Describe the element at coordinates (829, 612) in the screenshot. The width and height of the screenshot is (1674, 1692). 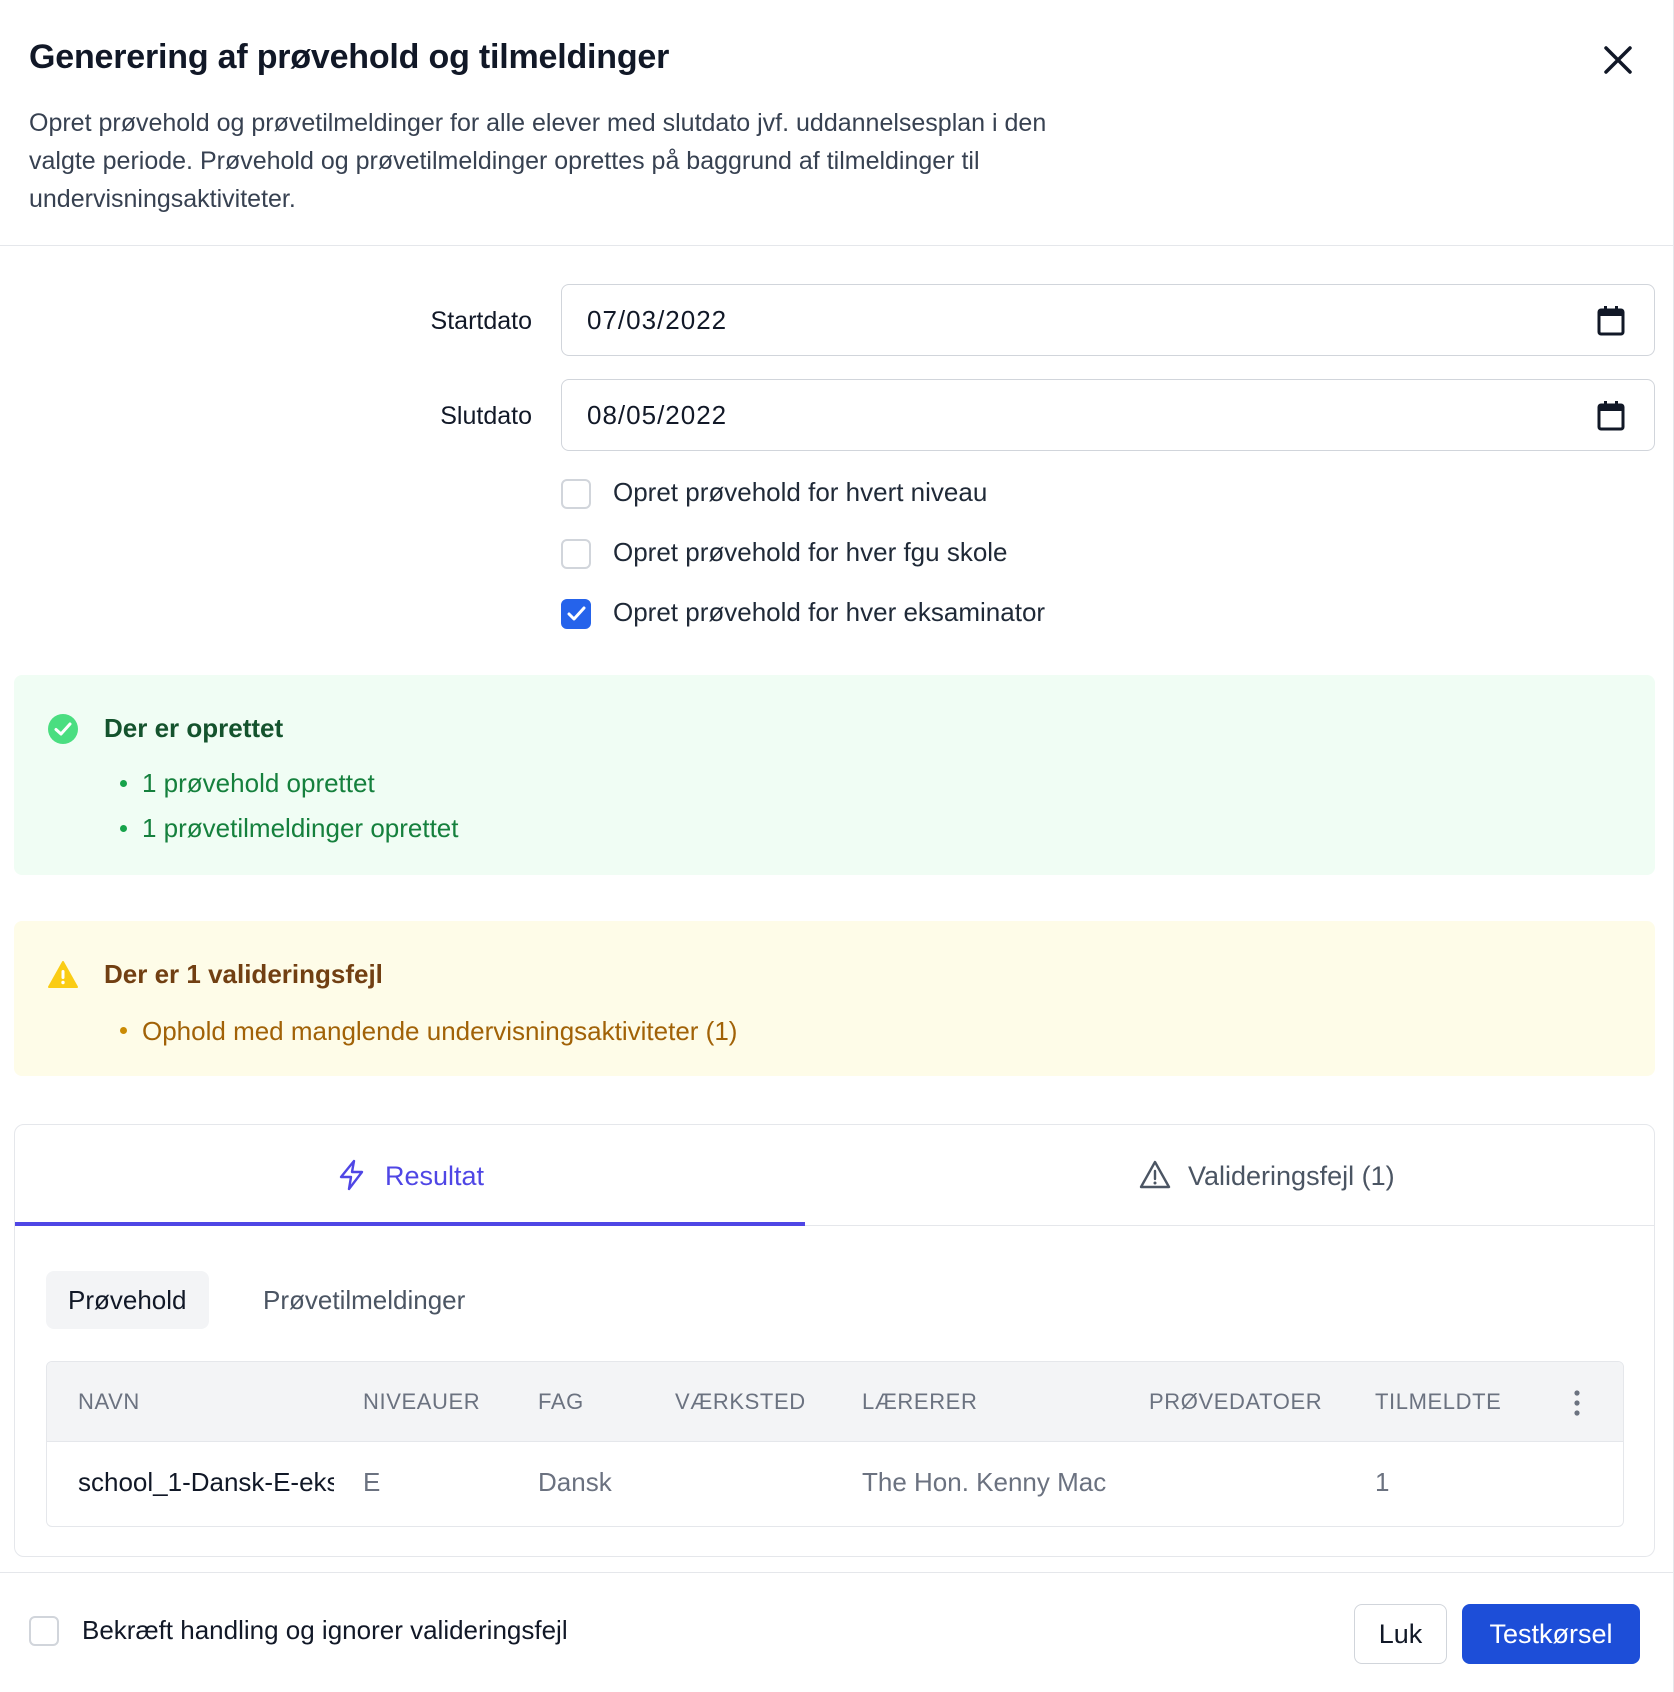
I see `option-per-examiner-label: Opret prøvehold for hver eksaminator` at that location.